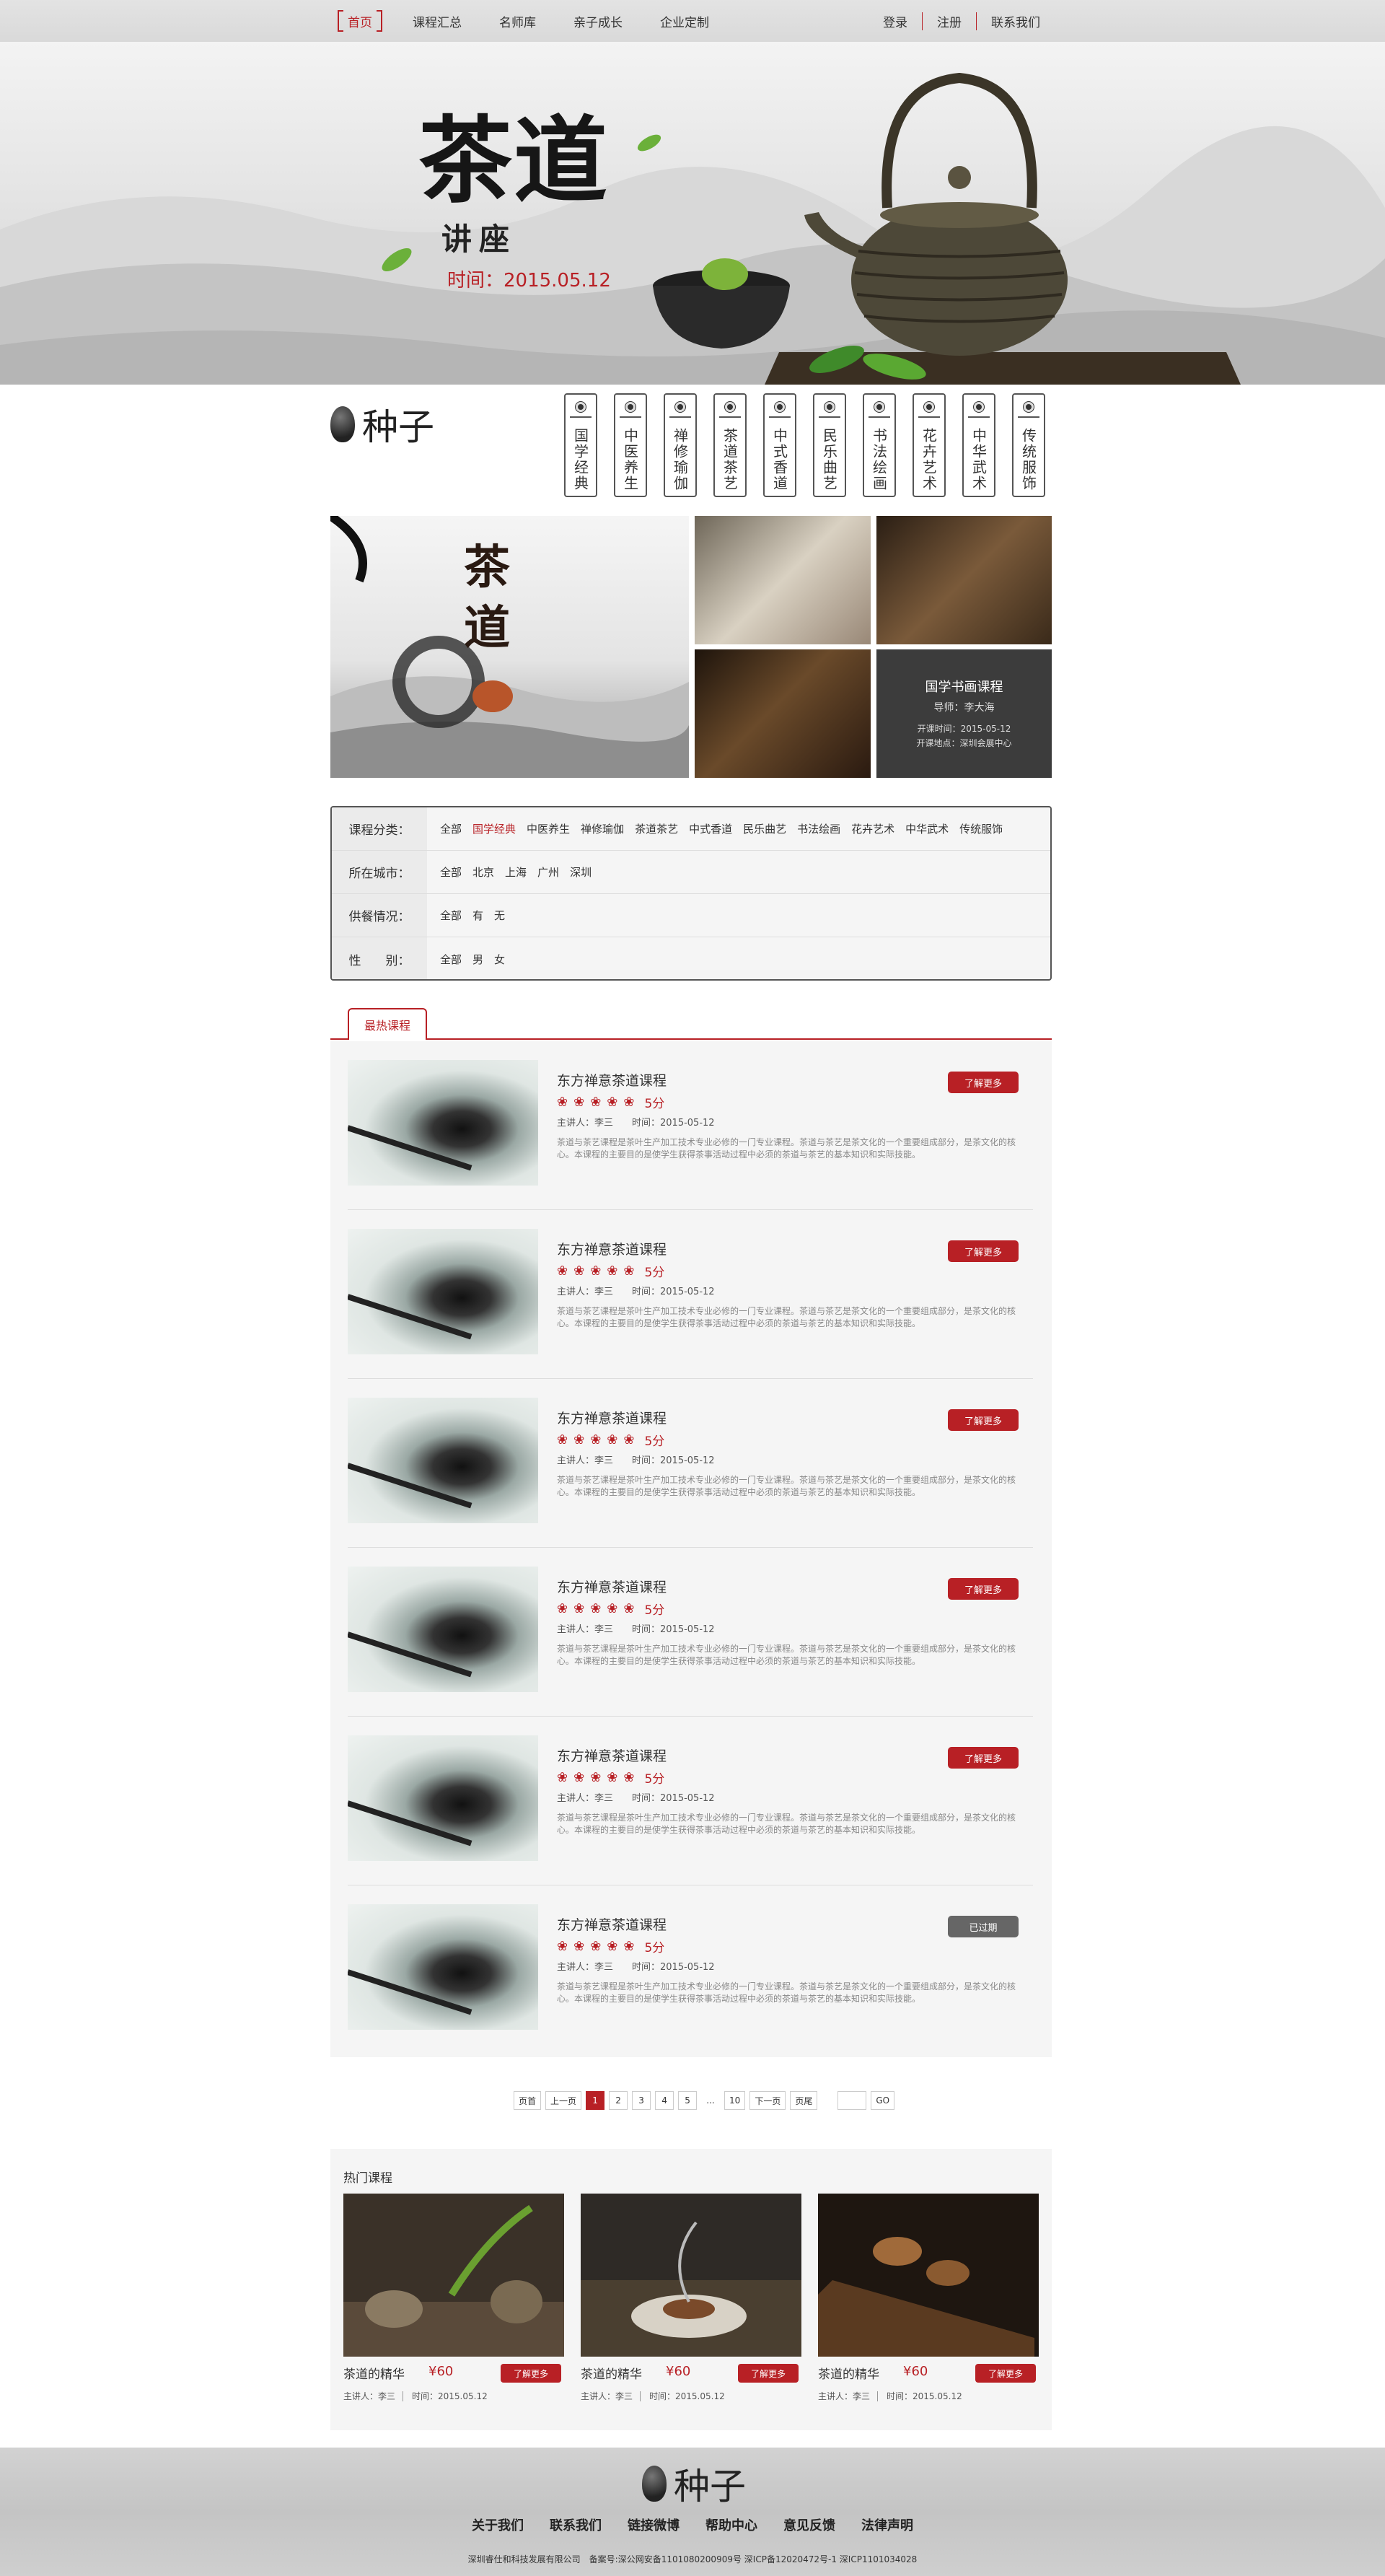 This screenshot has width=1385, height=2576. I want to click on expired-button: 已过期, so click(983, 1926).